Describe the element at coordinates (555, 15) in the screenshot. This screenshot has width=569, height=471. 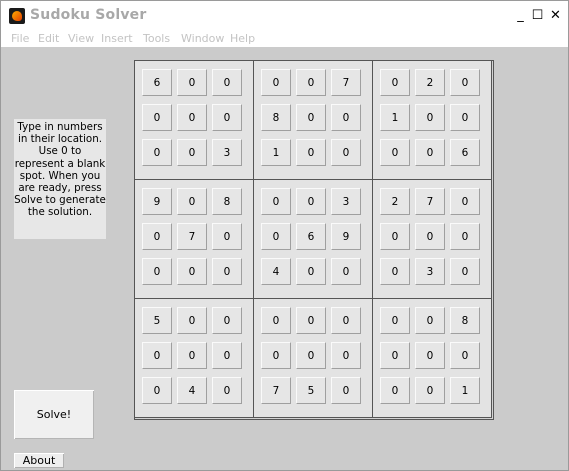
I see `close-button: ✕` at that location.